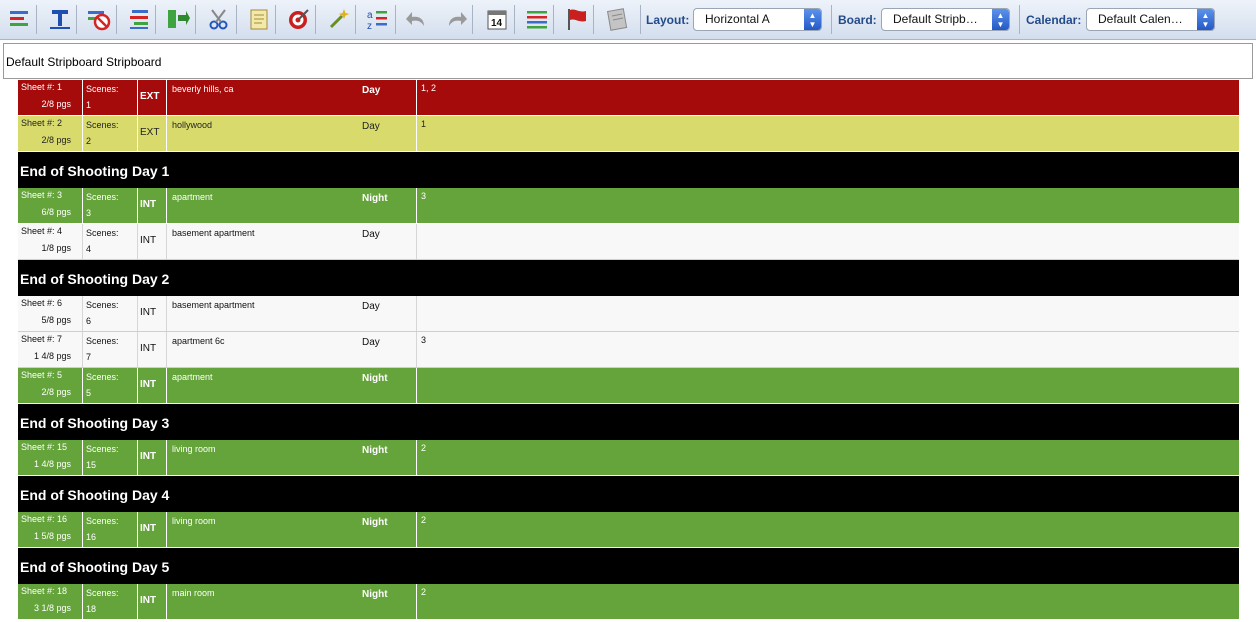  I want to click on scene-number: 16, so click(91, 537).